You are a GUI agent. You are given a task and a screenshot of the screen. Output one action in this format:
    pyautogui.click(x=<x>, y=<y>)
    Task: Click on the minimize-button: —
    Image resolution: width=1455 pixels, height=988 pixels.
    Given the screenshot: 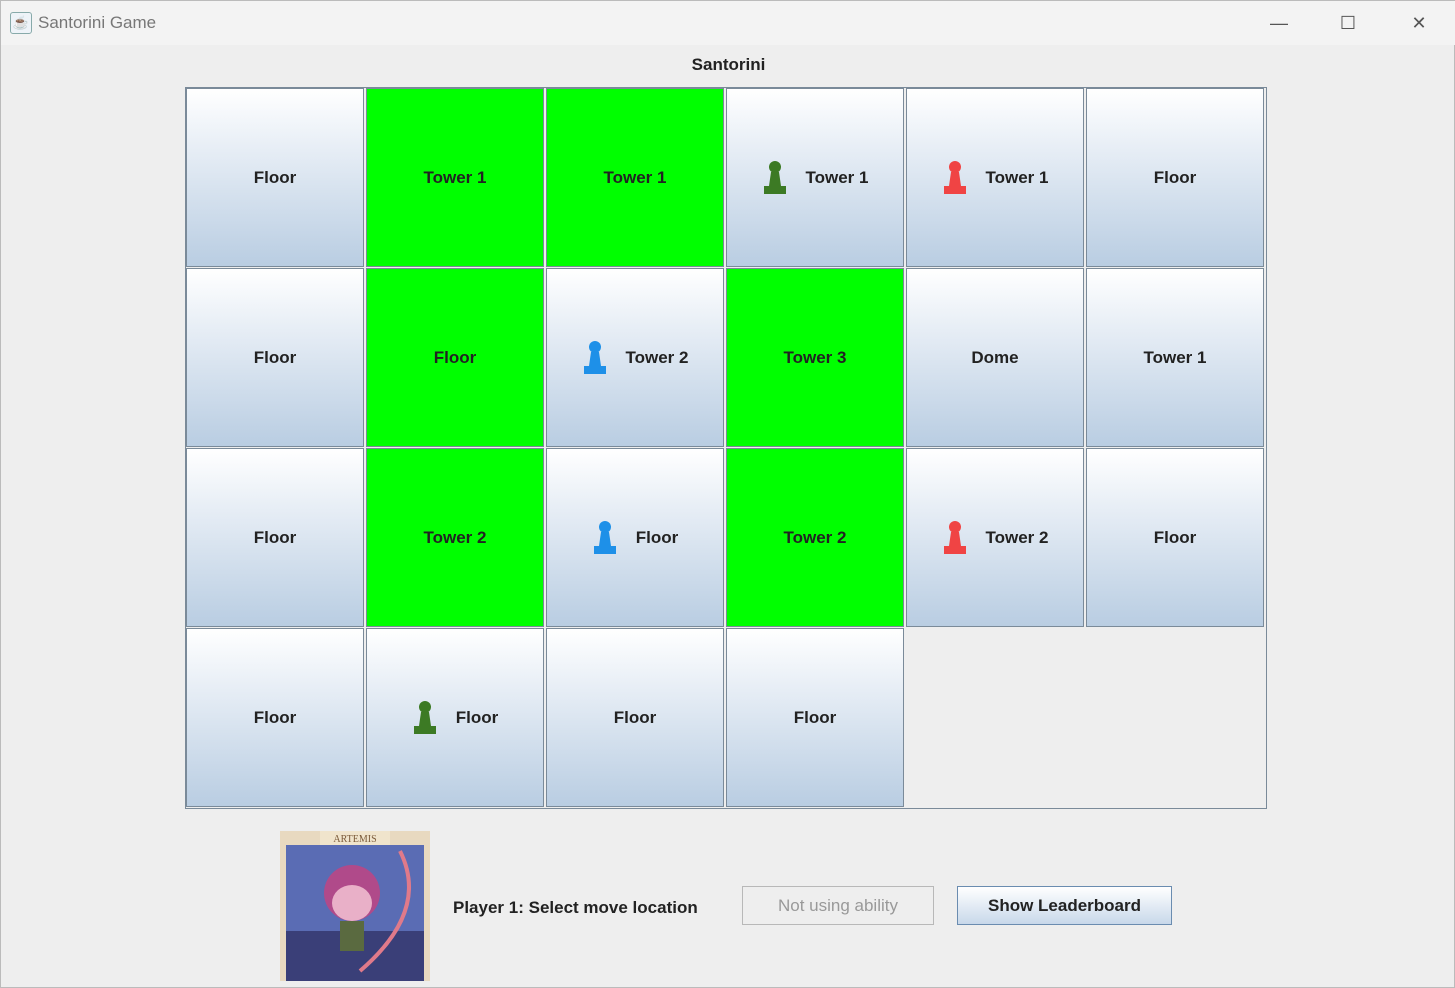 What is the action you would take?
    pyautogui.click(x=1279, y=23)
    